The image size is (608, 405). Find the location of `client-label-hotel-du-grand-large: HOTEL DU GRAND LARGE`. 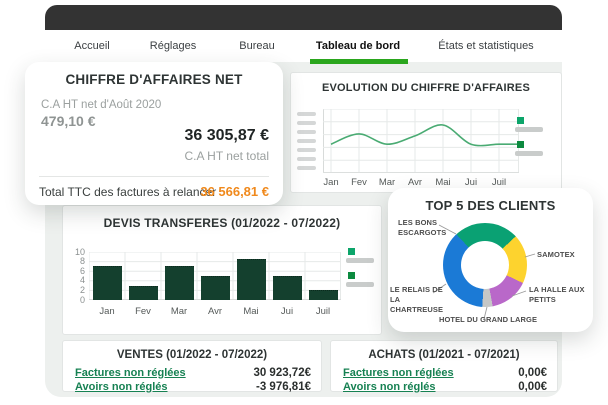

client-label-hotel-du-grand-large: HOTEL DU GRAND LARGE is located at coordinates (488, 319).